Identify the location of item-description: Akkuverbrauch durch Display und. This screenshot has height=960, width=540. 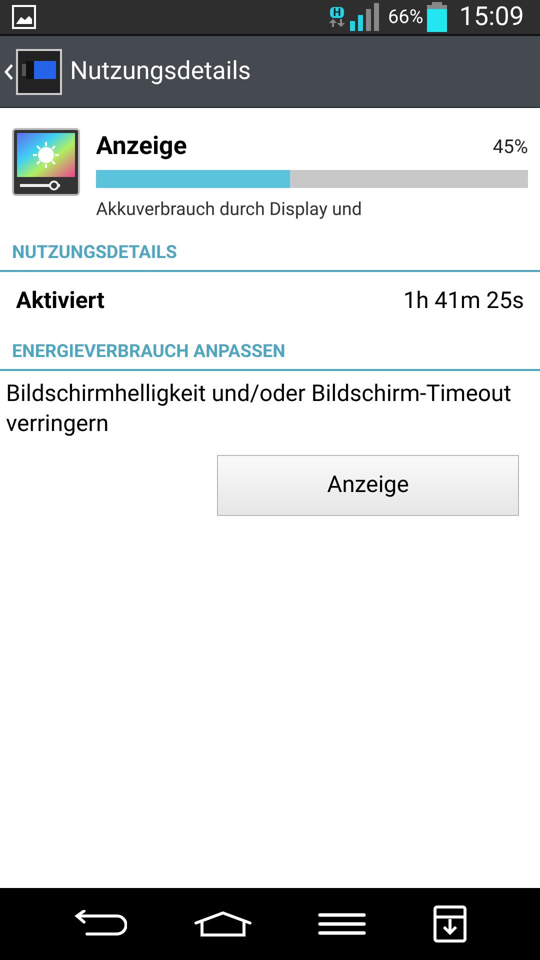
(229, 210).